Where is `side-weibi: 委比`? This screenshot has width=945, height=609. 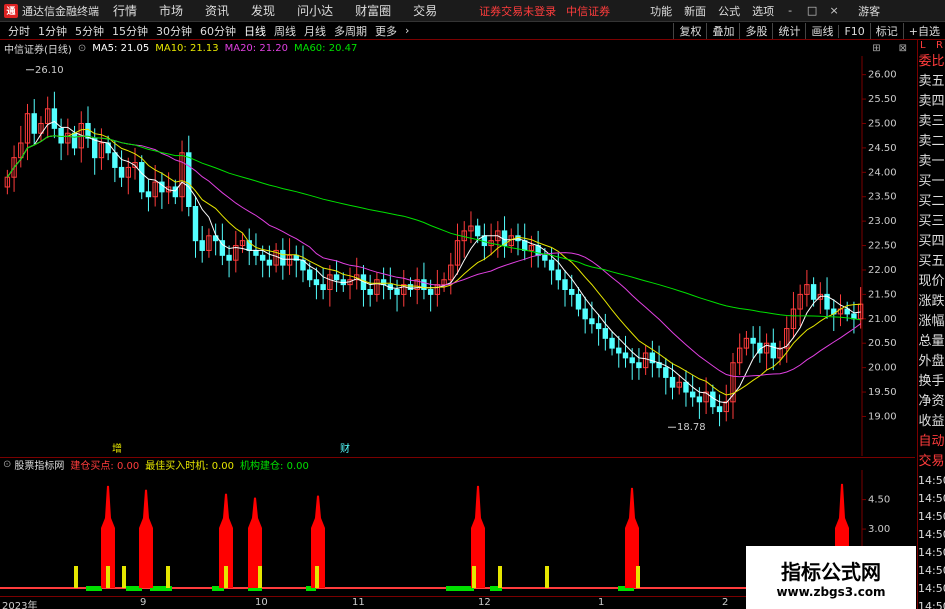 side-weibi: 委比 is located at coordinates (931, 61).